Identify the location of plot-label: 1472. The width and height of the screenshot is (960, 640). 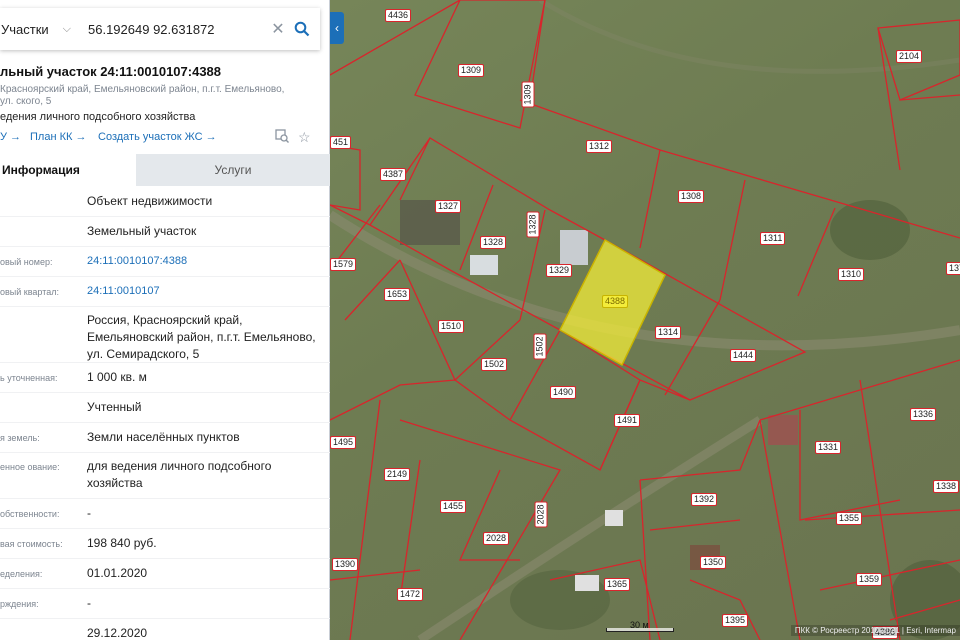
(410, 594).